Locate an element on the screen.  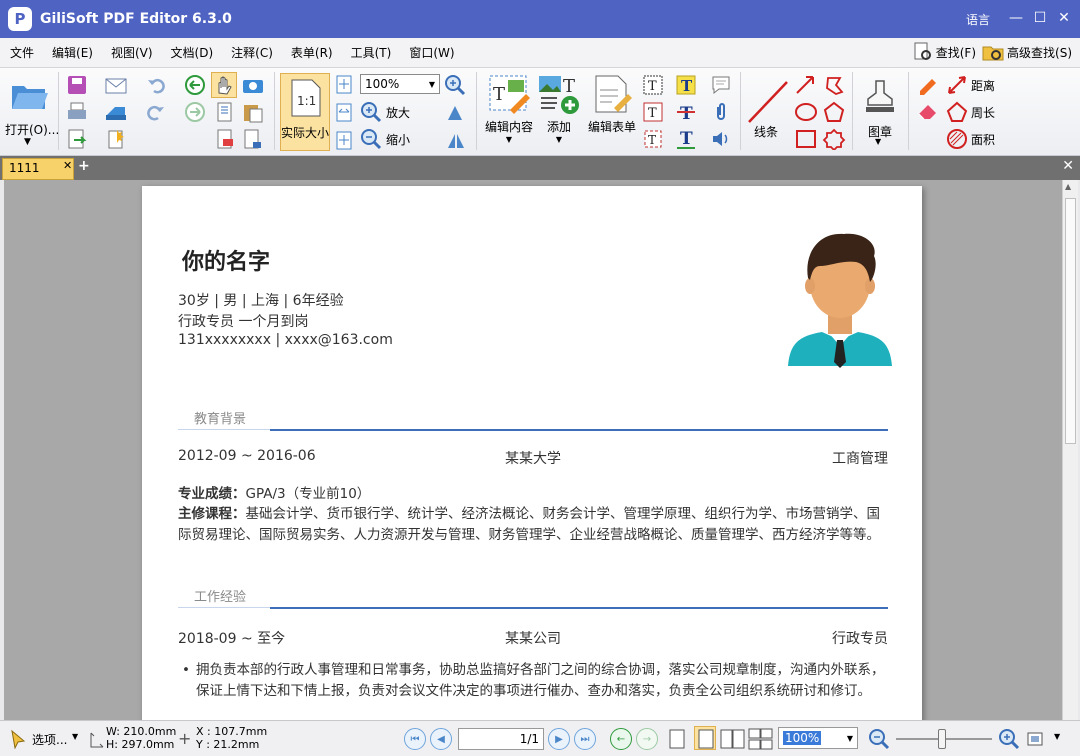
go-forward-icon: → is located at coordinates (647, 739).